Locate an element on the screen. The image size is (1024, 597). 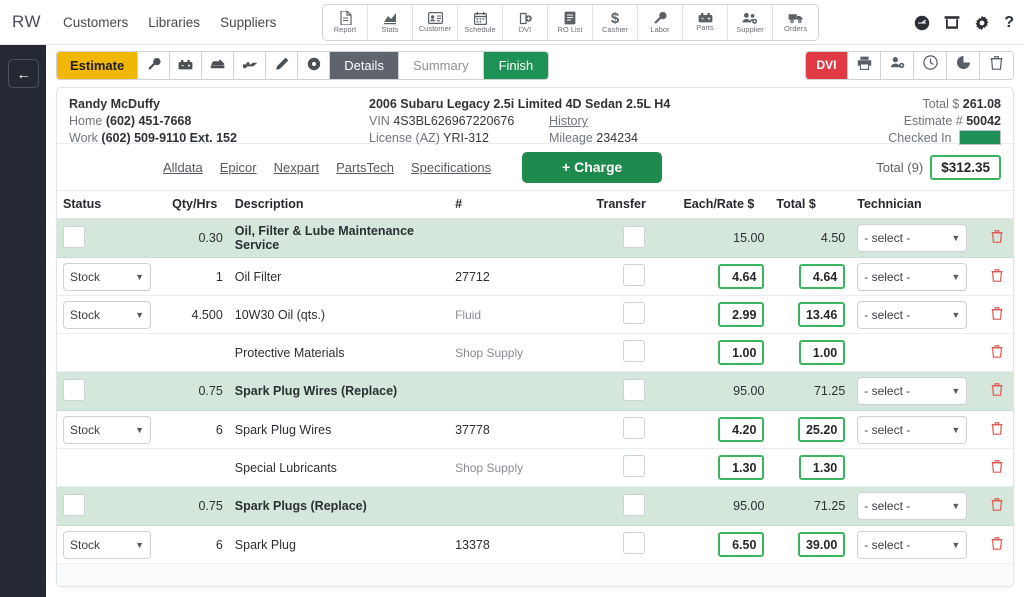
rate-input: 6.50 is located at coordinates (741, 544).